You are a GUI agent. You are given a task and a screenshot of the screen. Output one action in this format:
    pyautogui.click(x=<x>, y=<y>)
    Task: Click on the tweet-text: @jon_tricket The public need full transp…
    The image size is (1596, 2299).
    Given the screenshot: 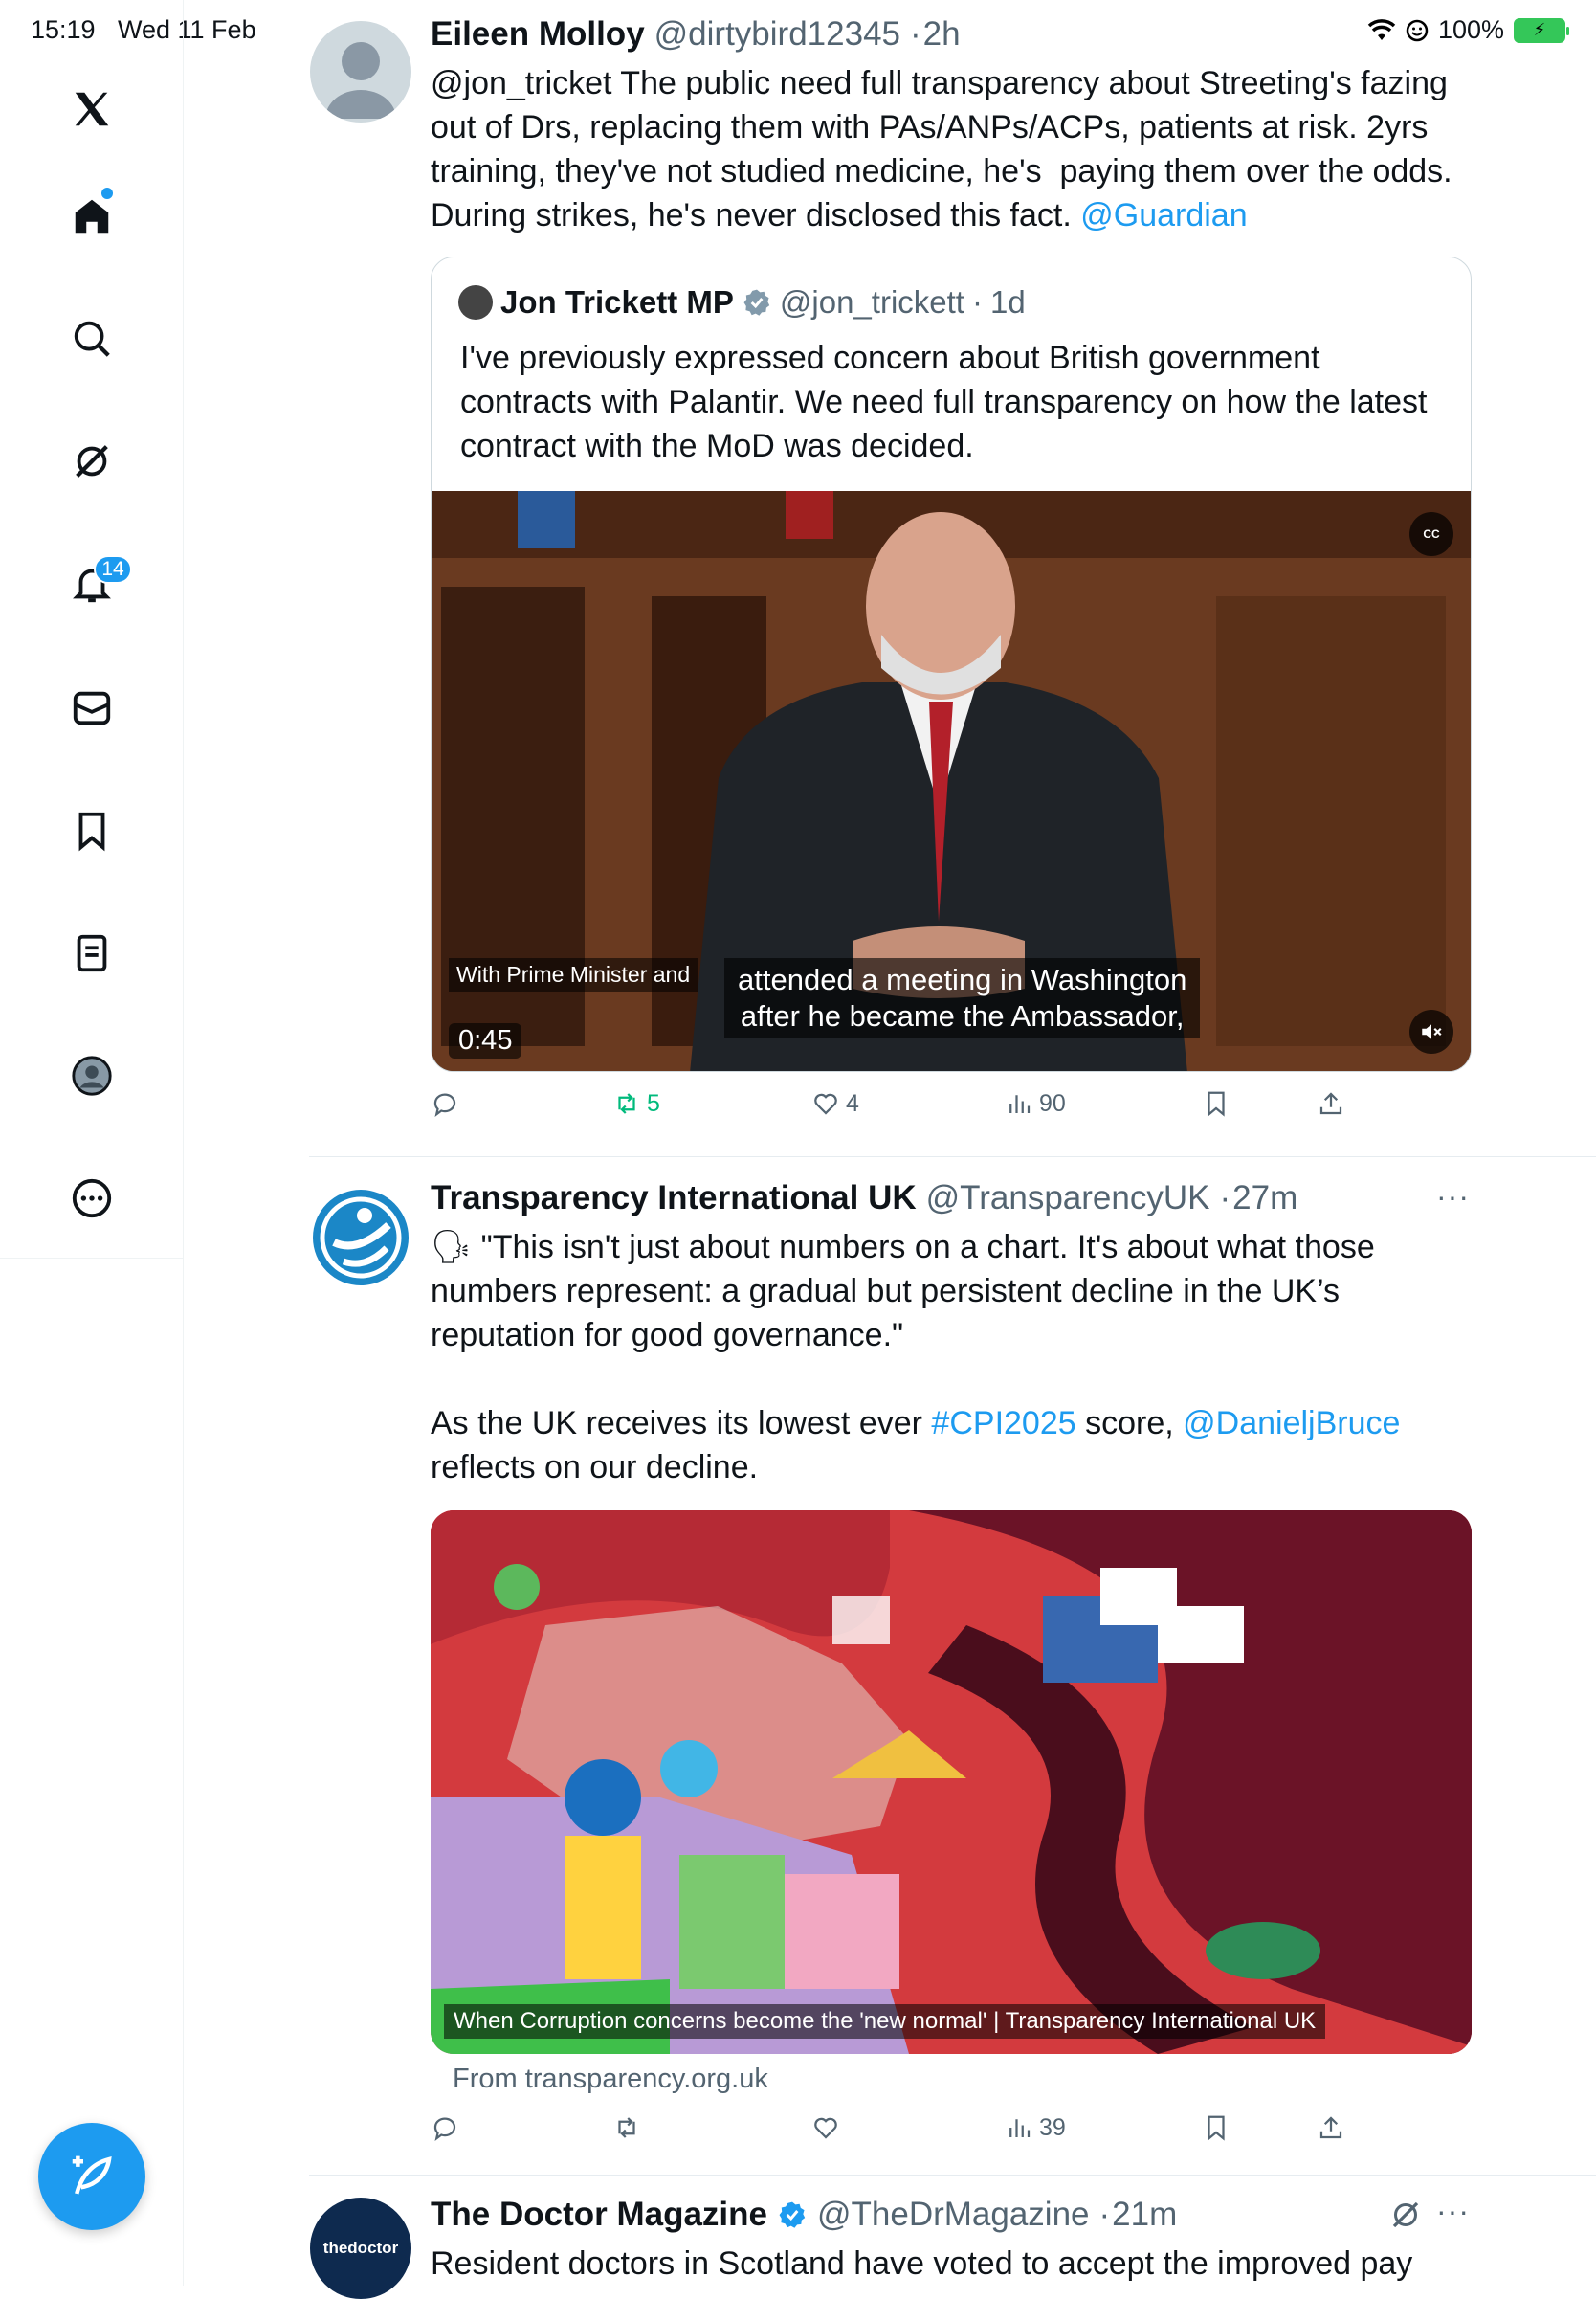 What is the action you would take?
    pyautogui.click(x=953, y=149)
    